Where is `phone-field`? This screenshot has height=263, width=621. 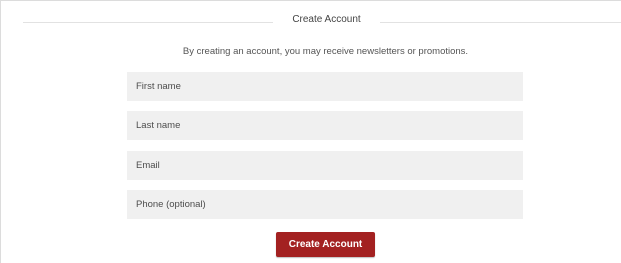 phone-field is located at coordinates (325, 204).